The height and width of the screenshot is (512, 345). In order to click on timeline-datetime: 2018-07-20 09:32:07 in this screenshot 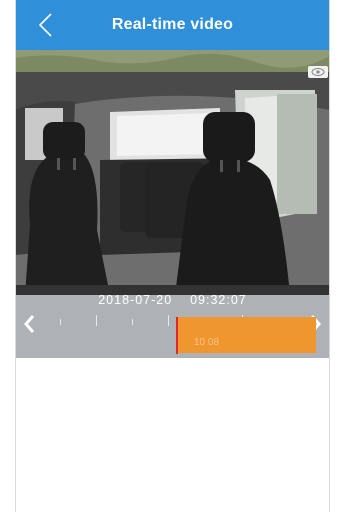, I will do `click(172, 300)`.